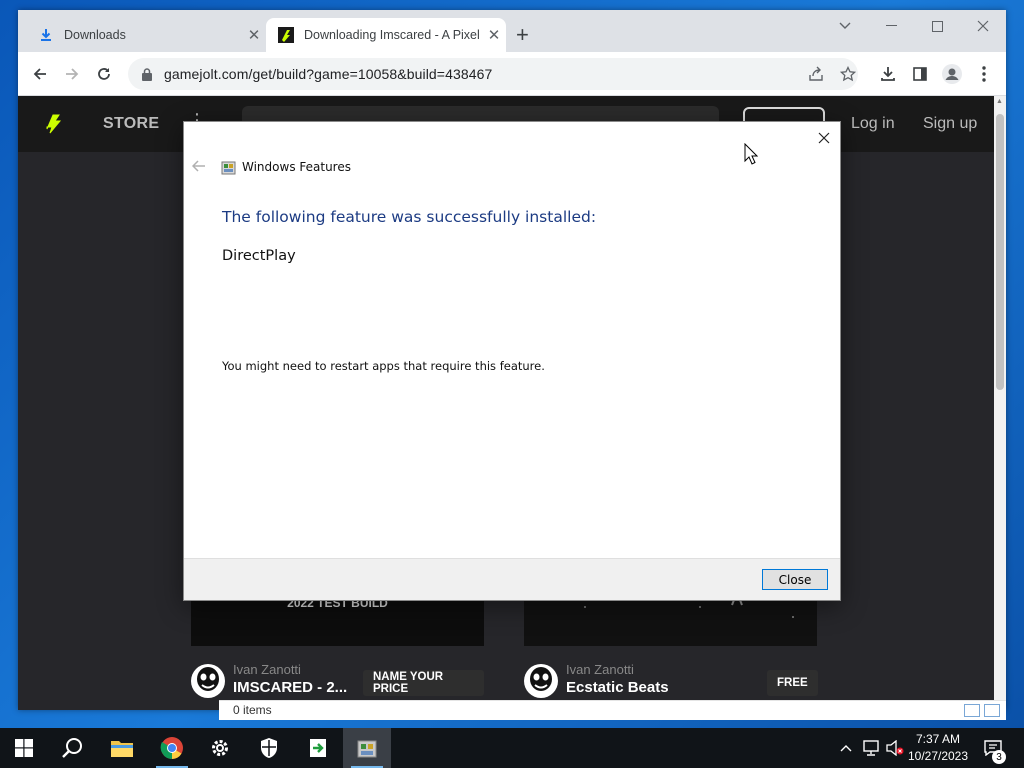 This screenshot has height=768, width=1024. Describe the element at coordinates (938, 739) in the screenshot. I see `clock-time: 7:37 AM` at that location.